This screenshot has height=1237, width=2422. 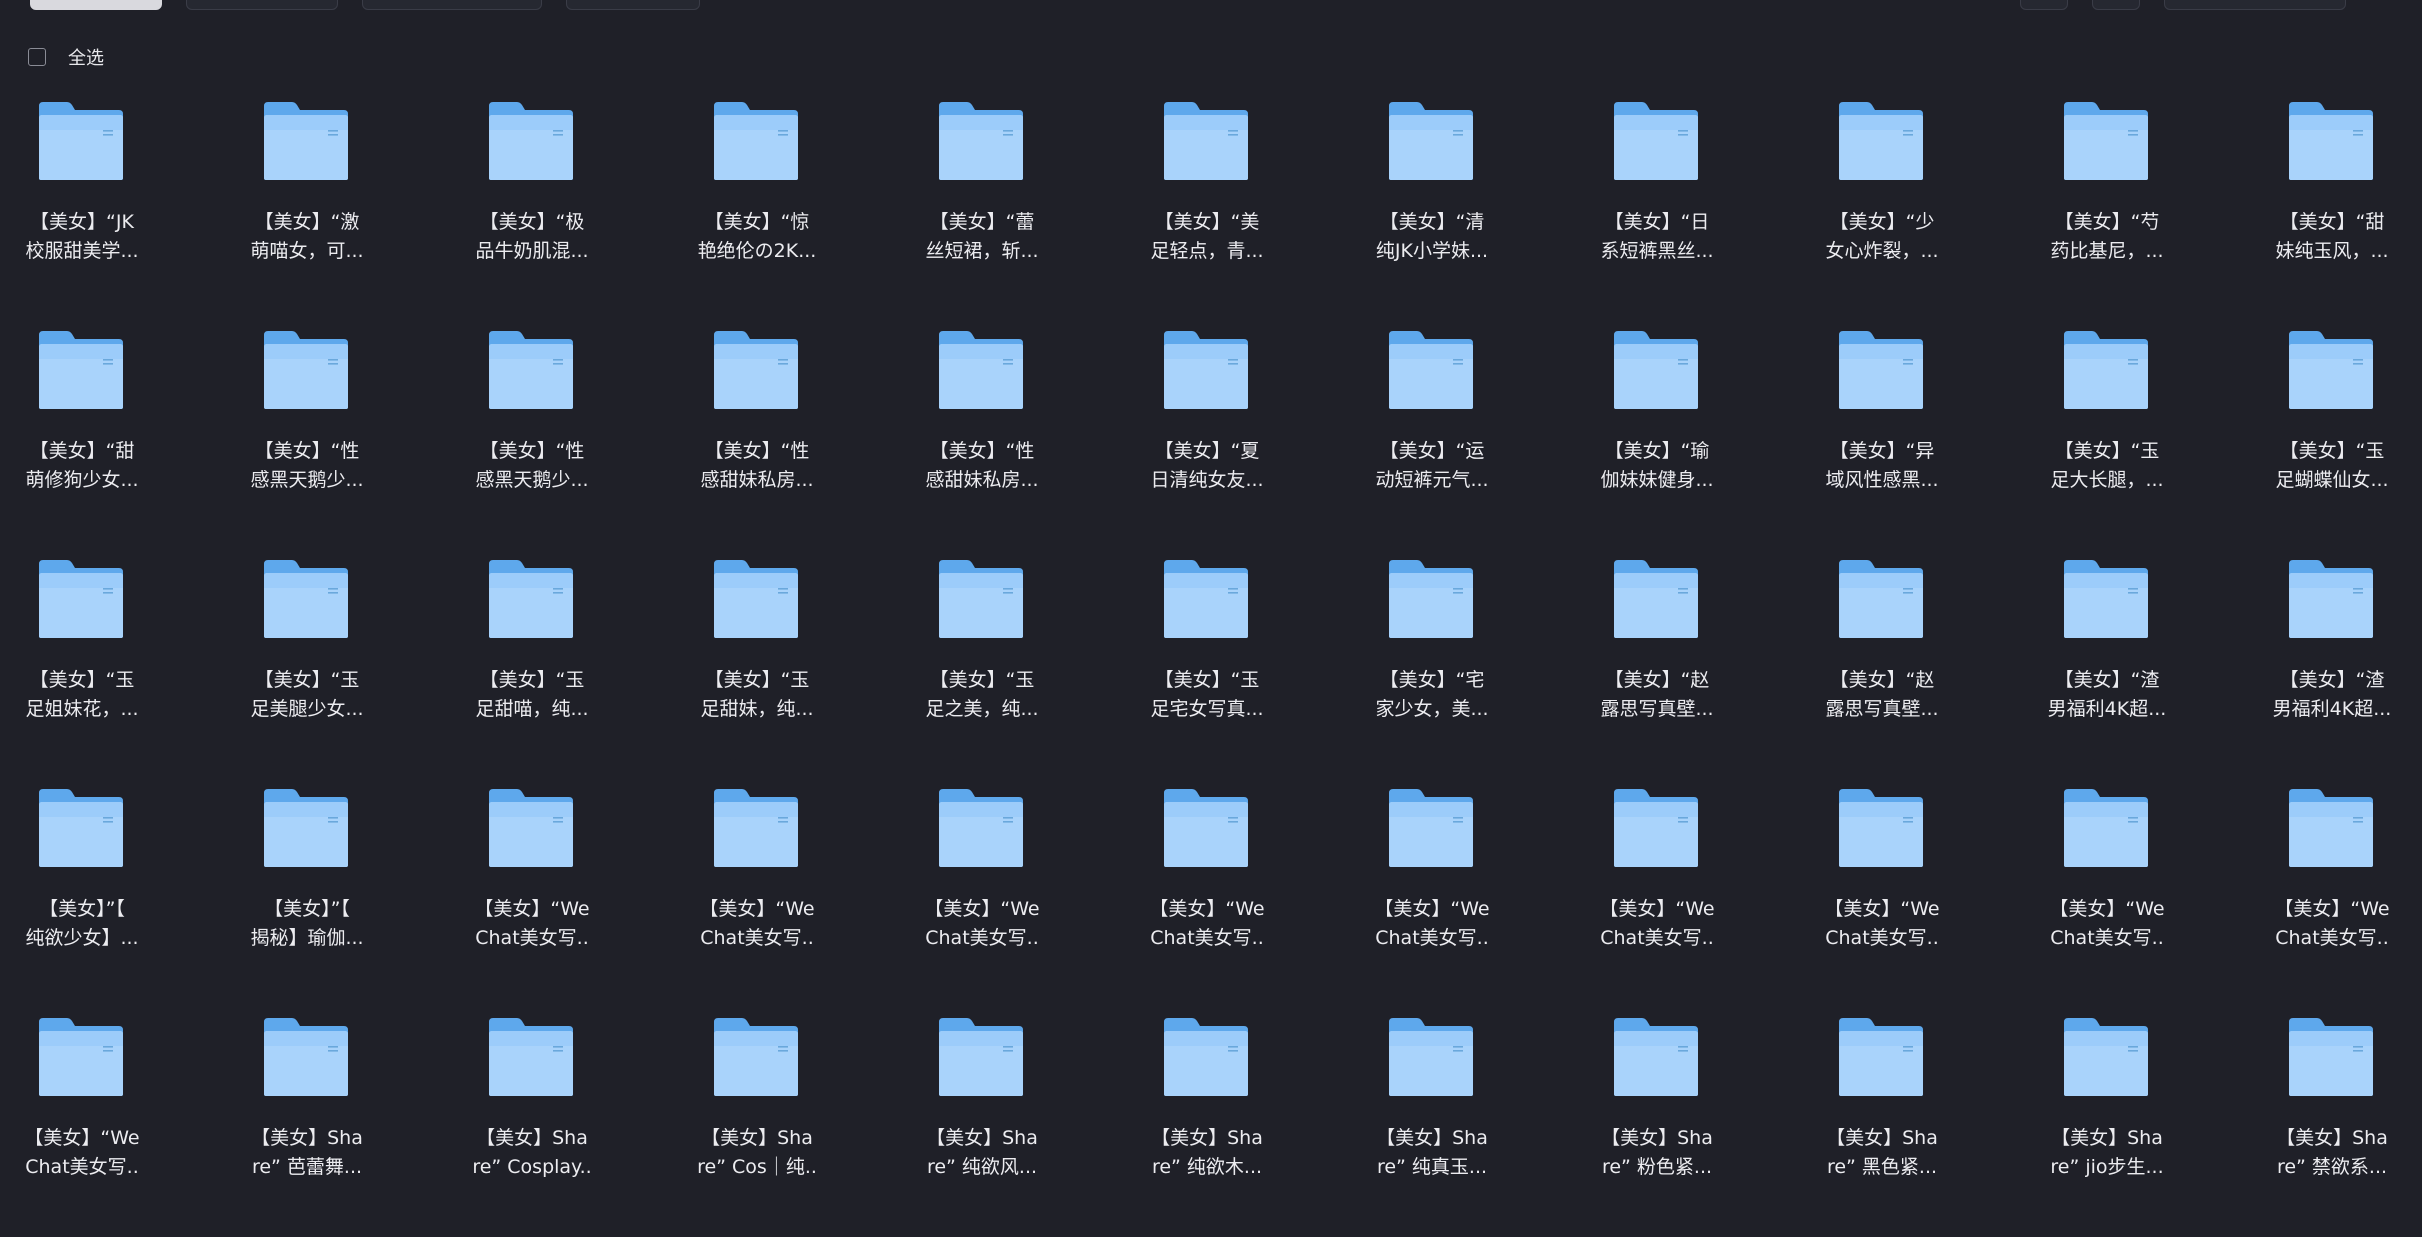 I want to click on folder-name-line1: 【美女】“甜, so click(x=82, y=451).